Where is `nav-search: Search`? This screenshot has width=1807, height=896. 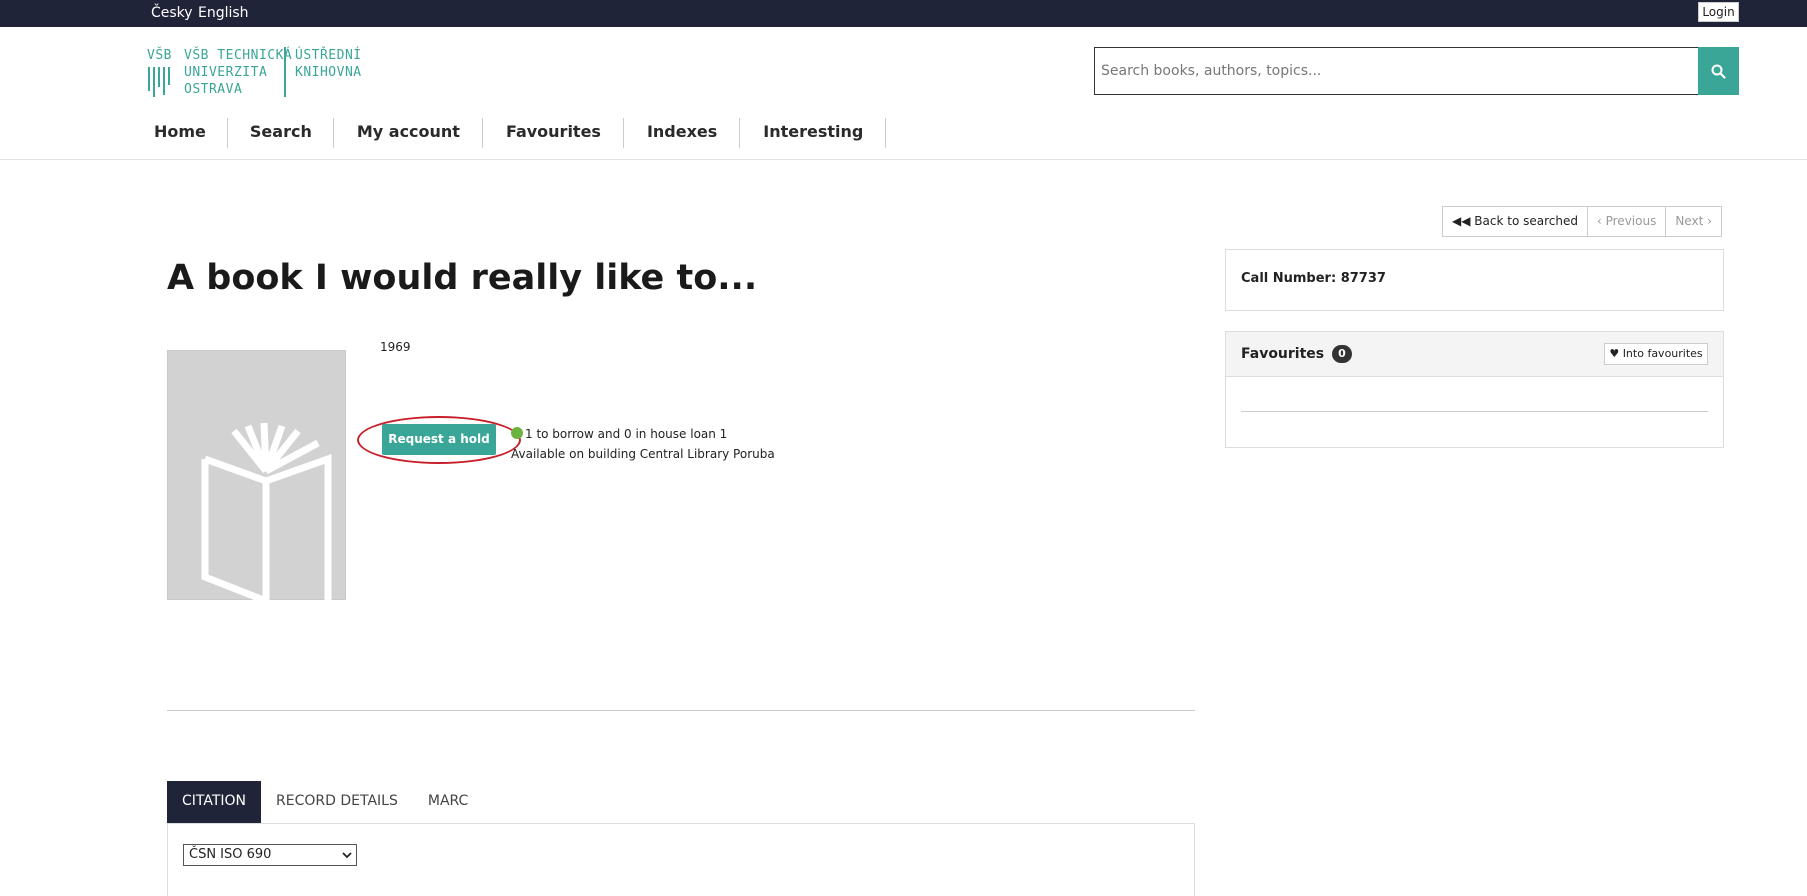
nav-search: Search is located at coordinates (281, 133).